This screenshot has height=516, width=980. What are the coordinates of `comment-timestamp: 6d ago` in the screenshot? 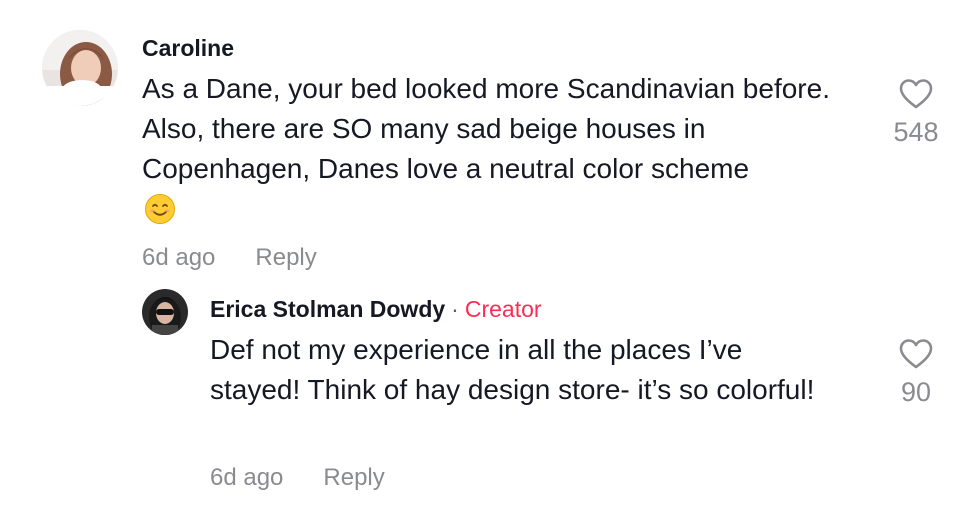 It's located at (179, 257).